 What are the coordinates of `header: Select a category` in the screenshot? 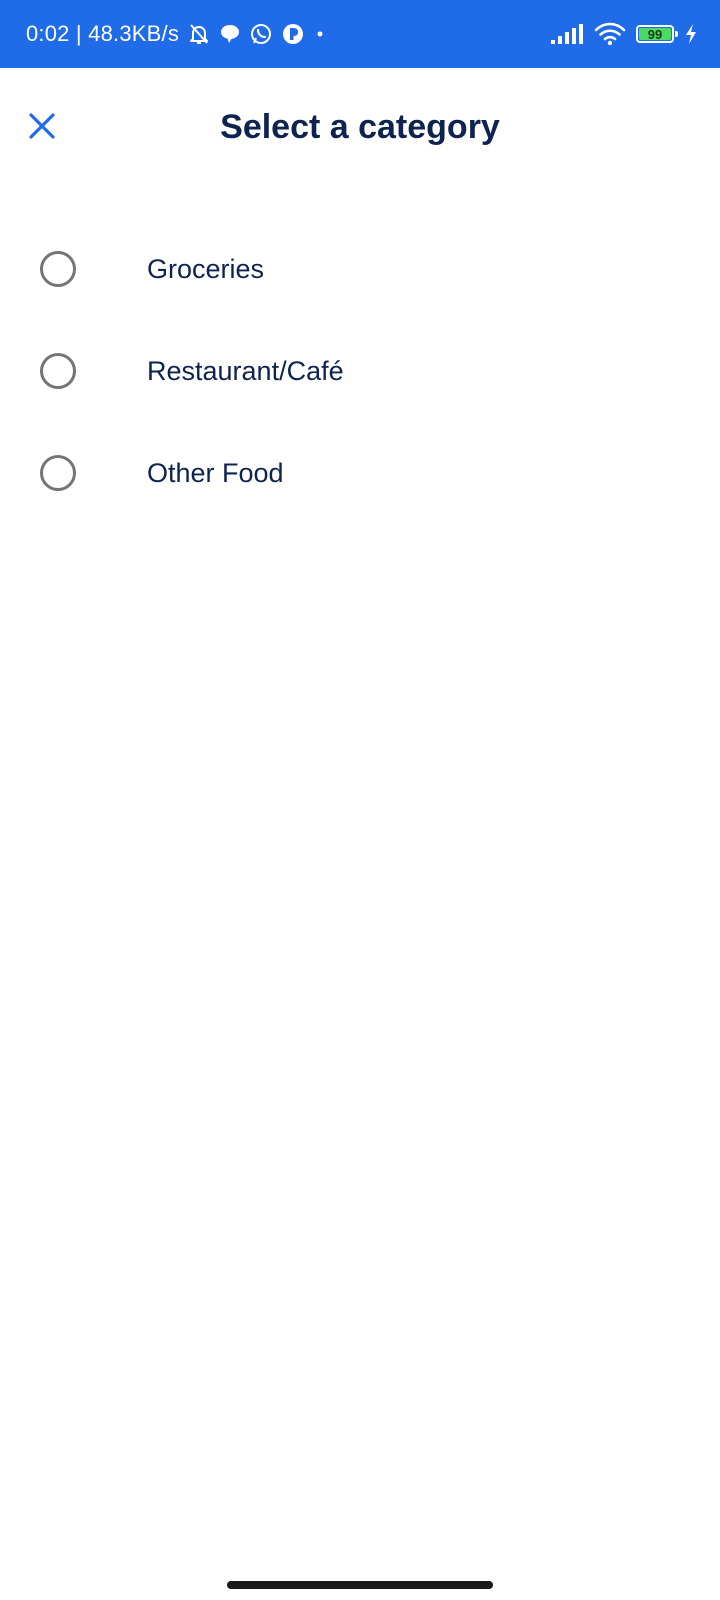 It's located at (360, 132).